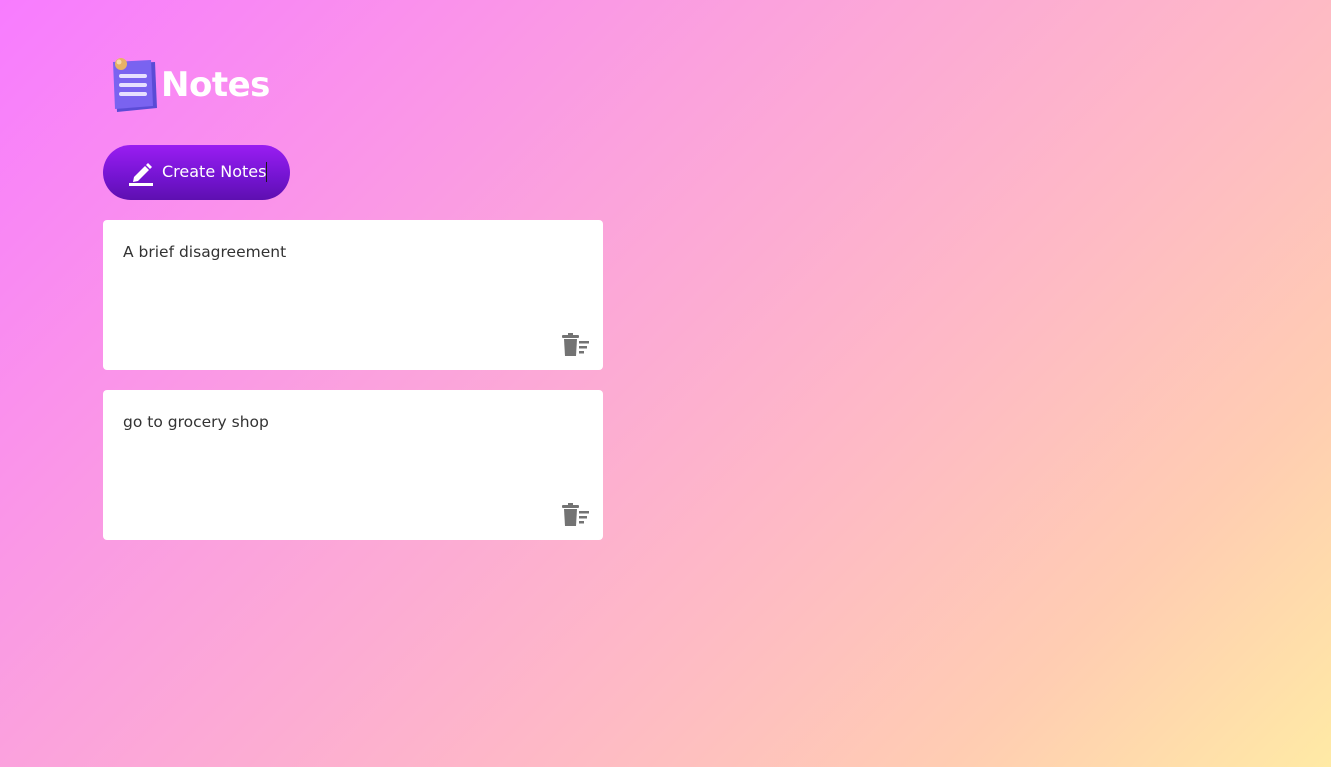  I want to click on note-card: go to grocery shop, so click(353, 465).